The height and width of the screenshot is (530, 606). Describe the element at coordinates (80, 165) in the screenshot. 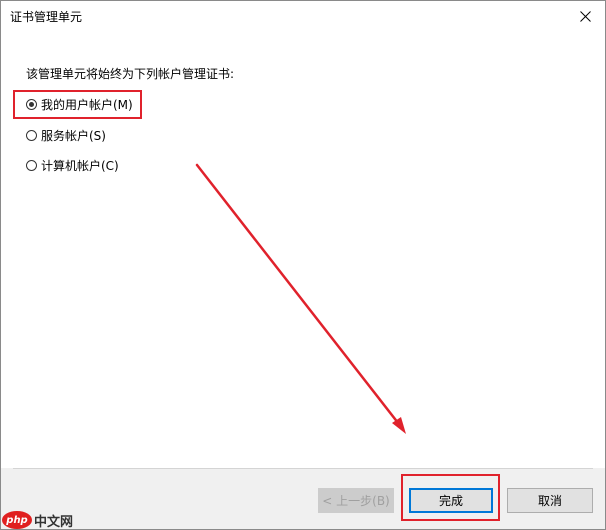

I see `radio-label-computer-account: 计算机帐户(C)` at that location.